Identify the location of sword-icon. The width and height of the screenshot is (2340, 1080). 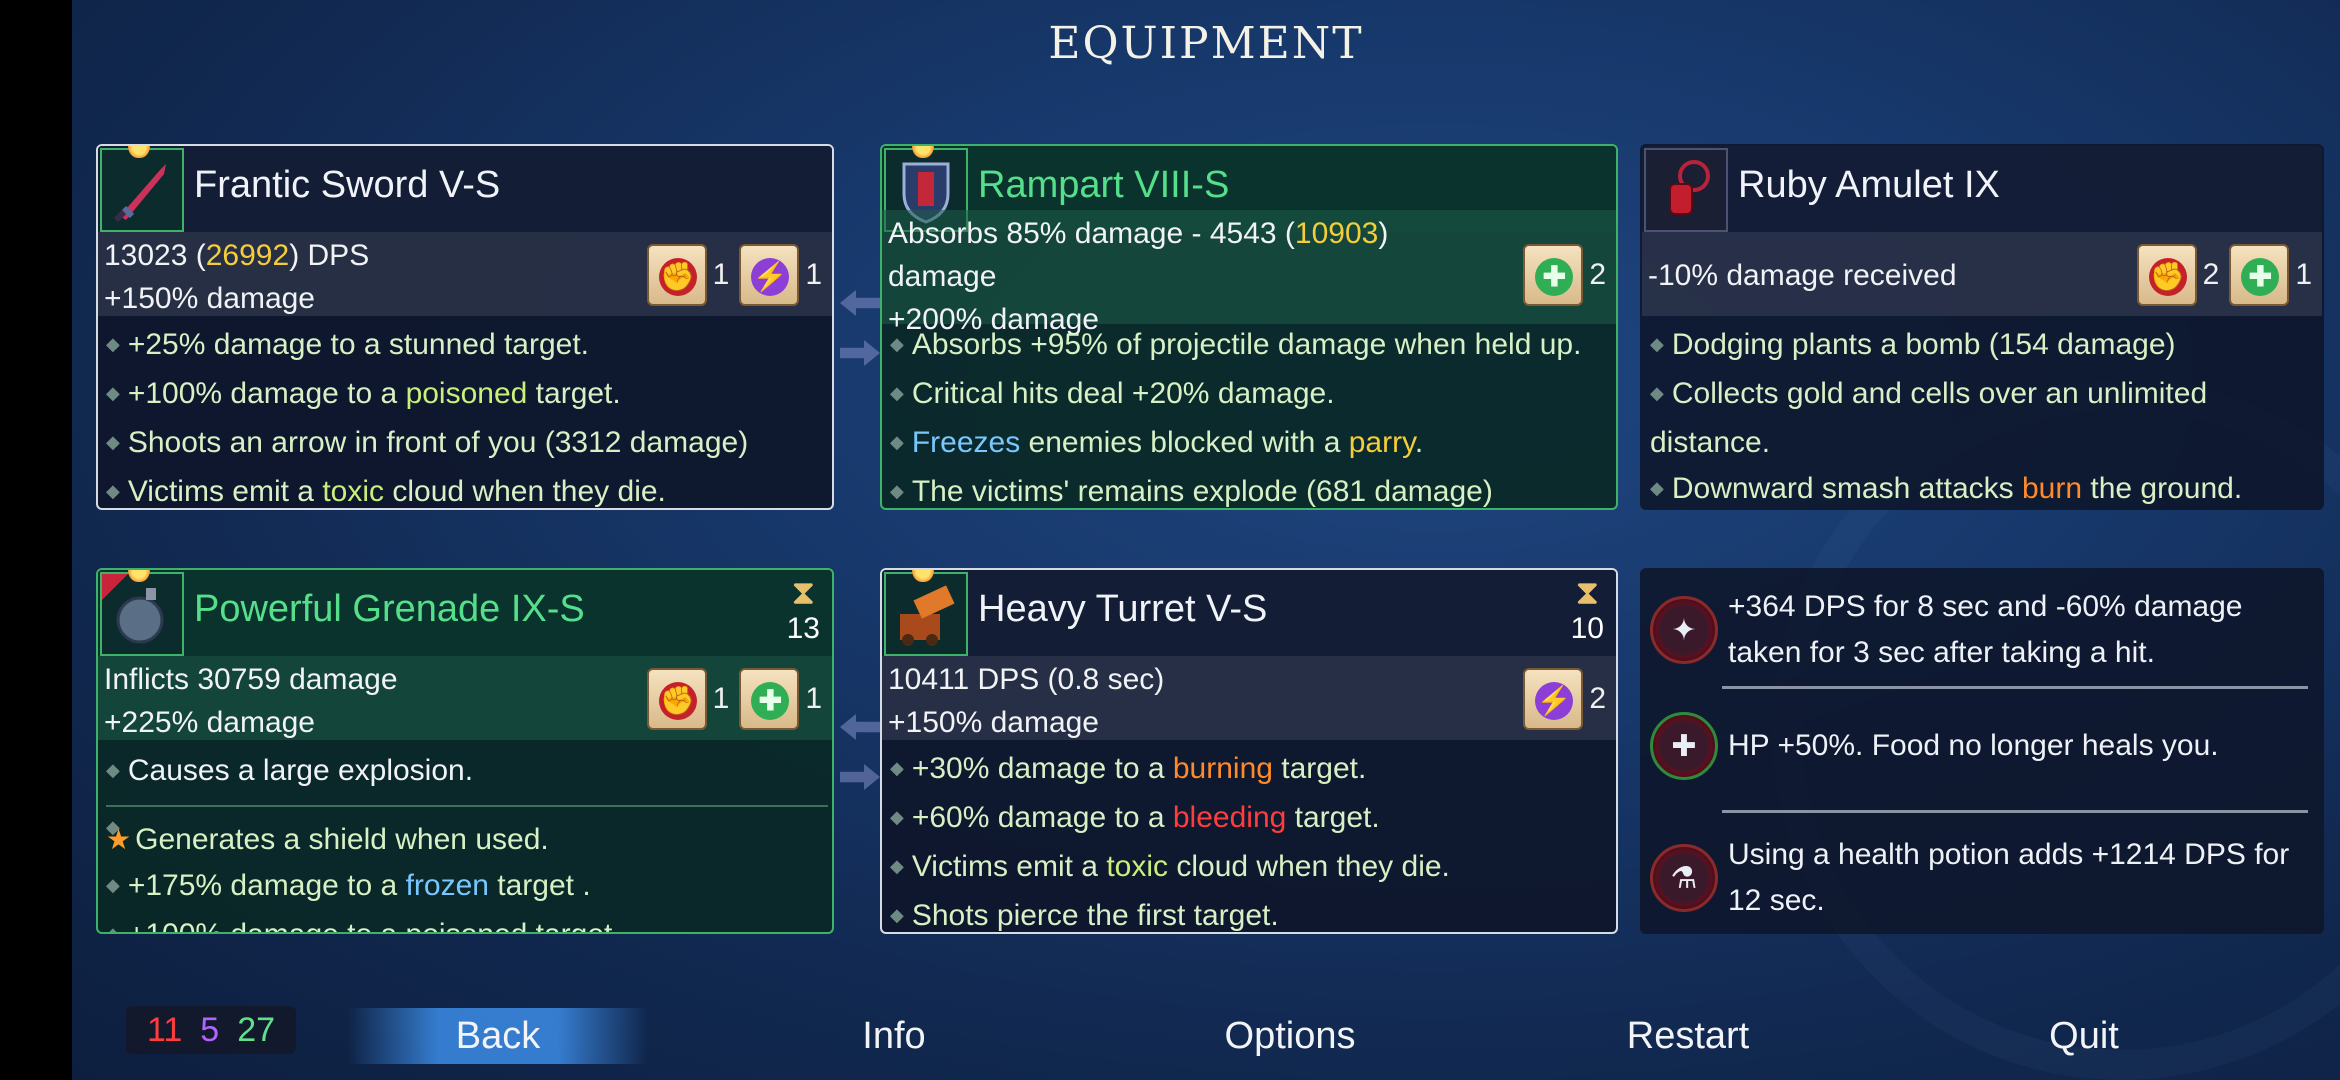
(142, 190).